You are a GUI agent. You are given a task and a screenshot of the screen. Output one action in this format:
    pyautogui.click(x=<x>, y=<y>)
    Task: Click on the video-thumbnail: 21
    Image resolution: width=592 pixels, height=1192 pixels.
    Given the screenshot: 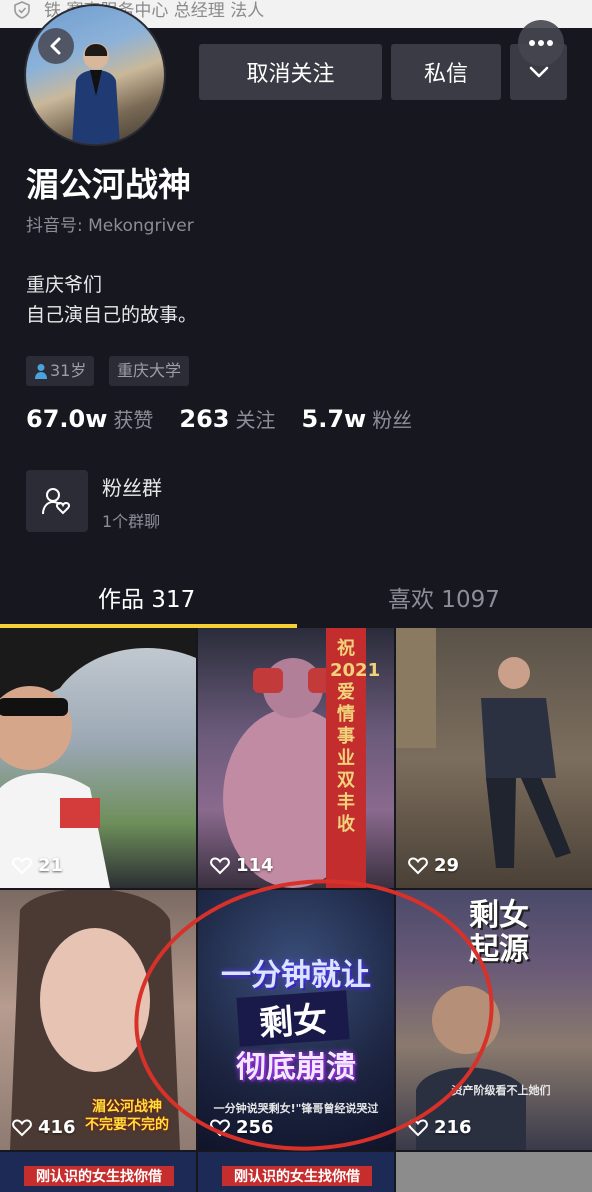 What is the action you would take?
    pyautogui.click(x=98, y=758)
    